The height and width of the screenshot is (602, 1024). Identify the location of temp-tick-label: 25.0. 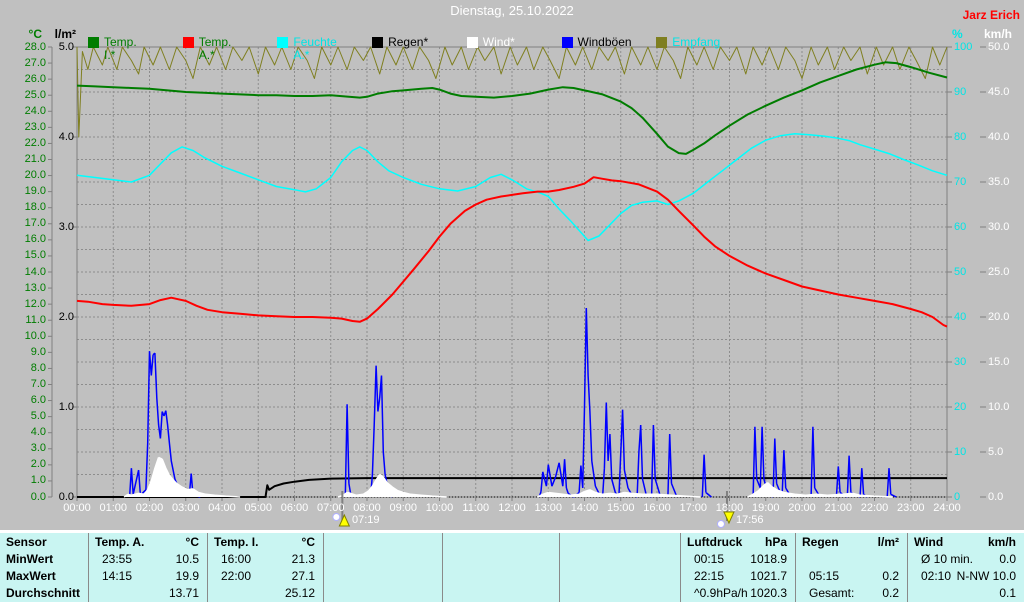
(35, 94).